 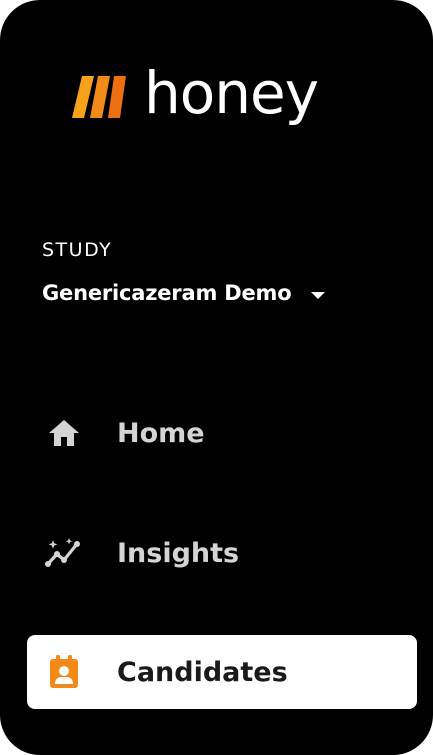 I want to click on nav-item-label: Insights, so click(x=178, y=553).